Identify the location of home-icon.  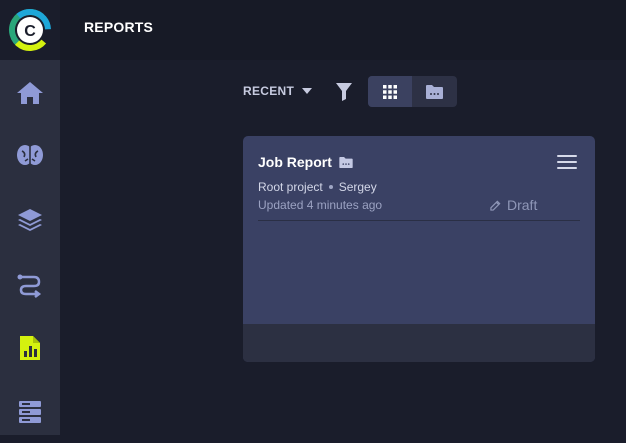
(30, 93).